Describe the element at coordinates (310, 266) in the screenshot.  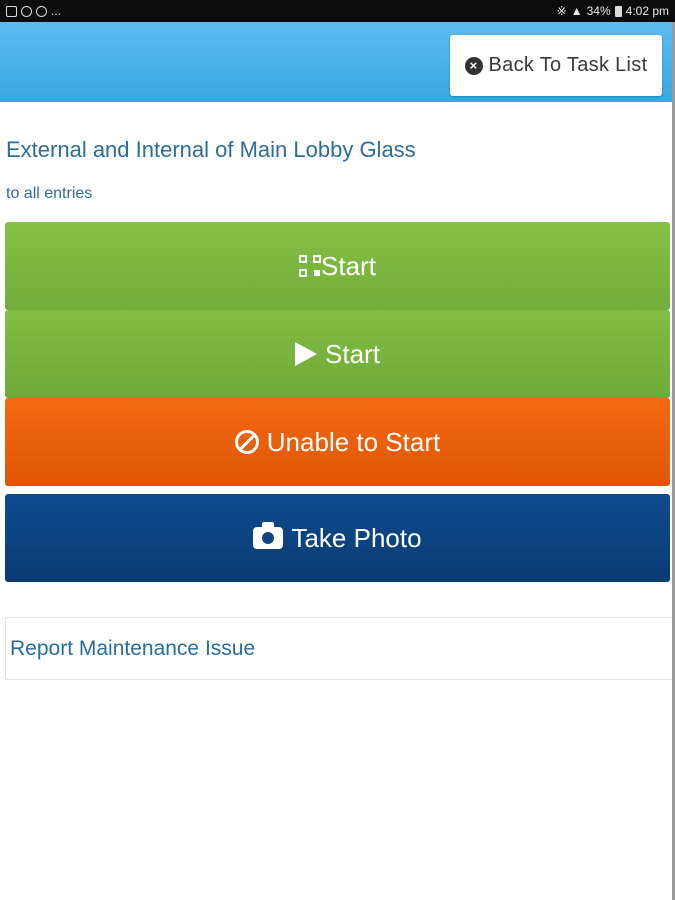
I see `qr-code-icon` at that location.